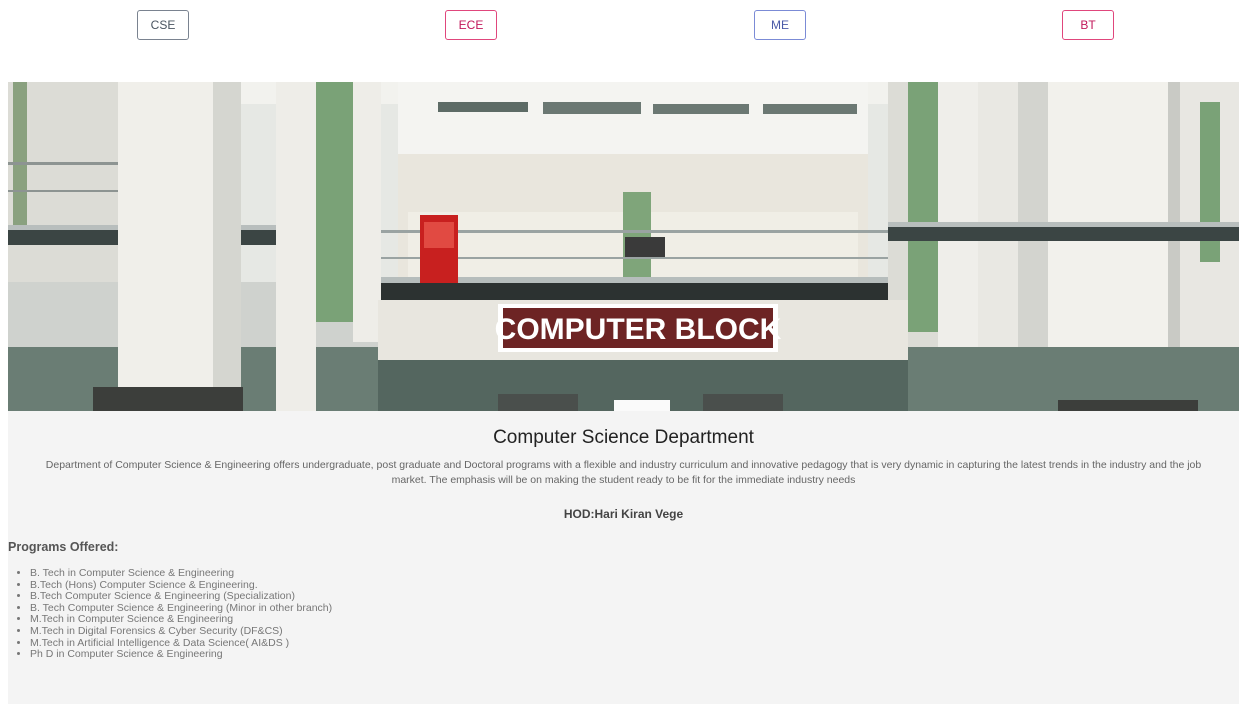 The width and height of the screenshot is (1239, 704). What do you see at coordinates (471, 25) in the screenshot?
I see `ece-button: ECE` at bounding box center [471, 25].